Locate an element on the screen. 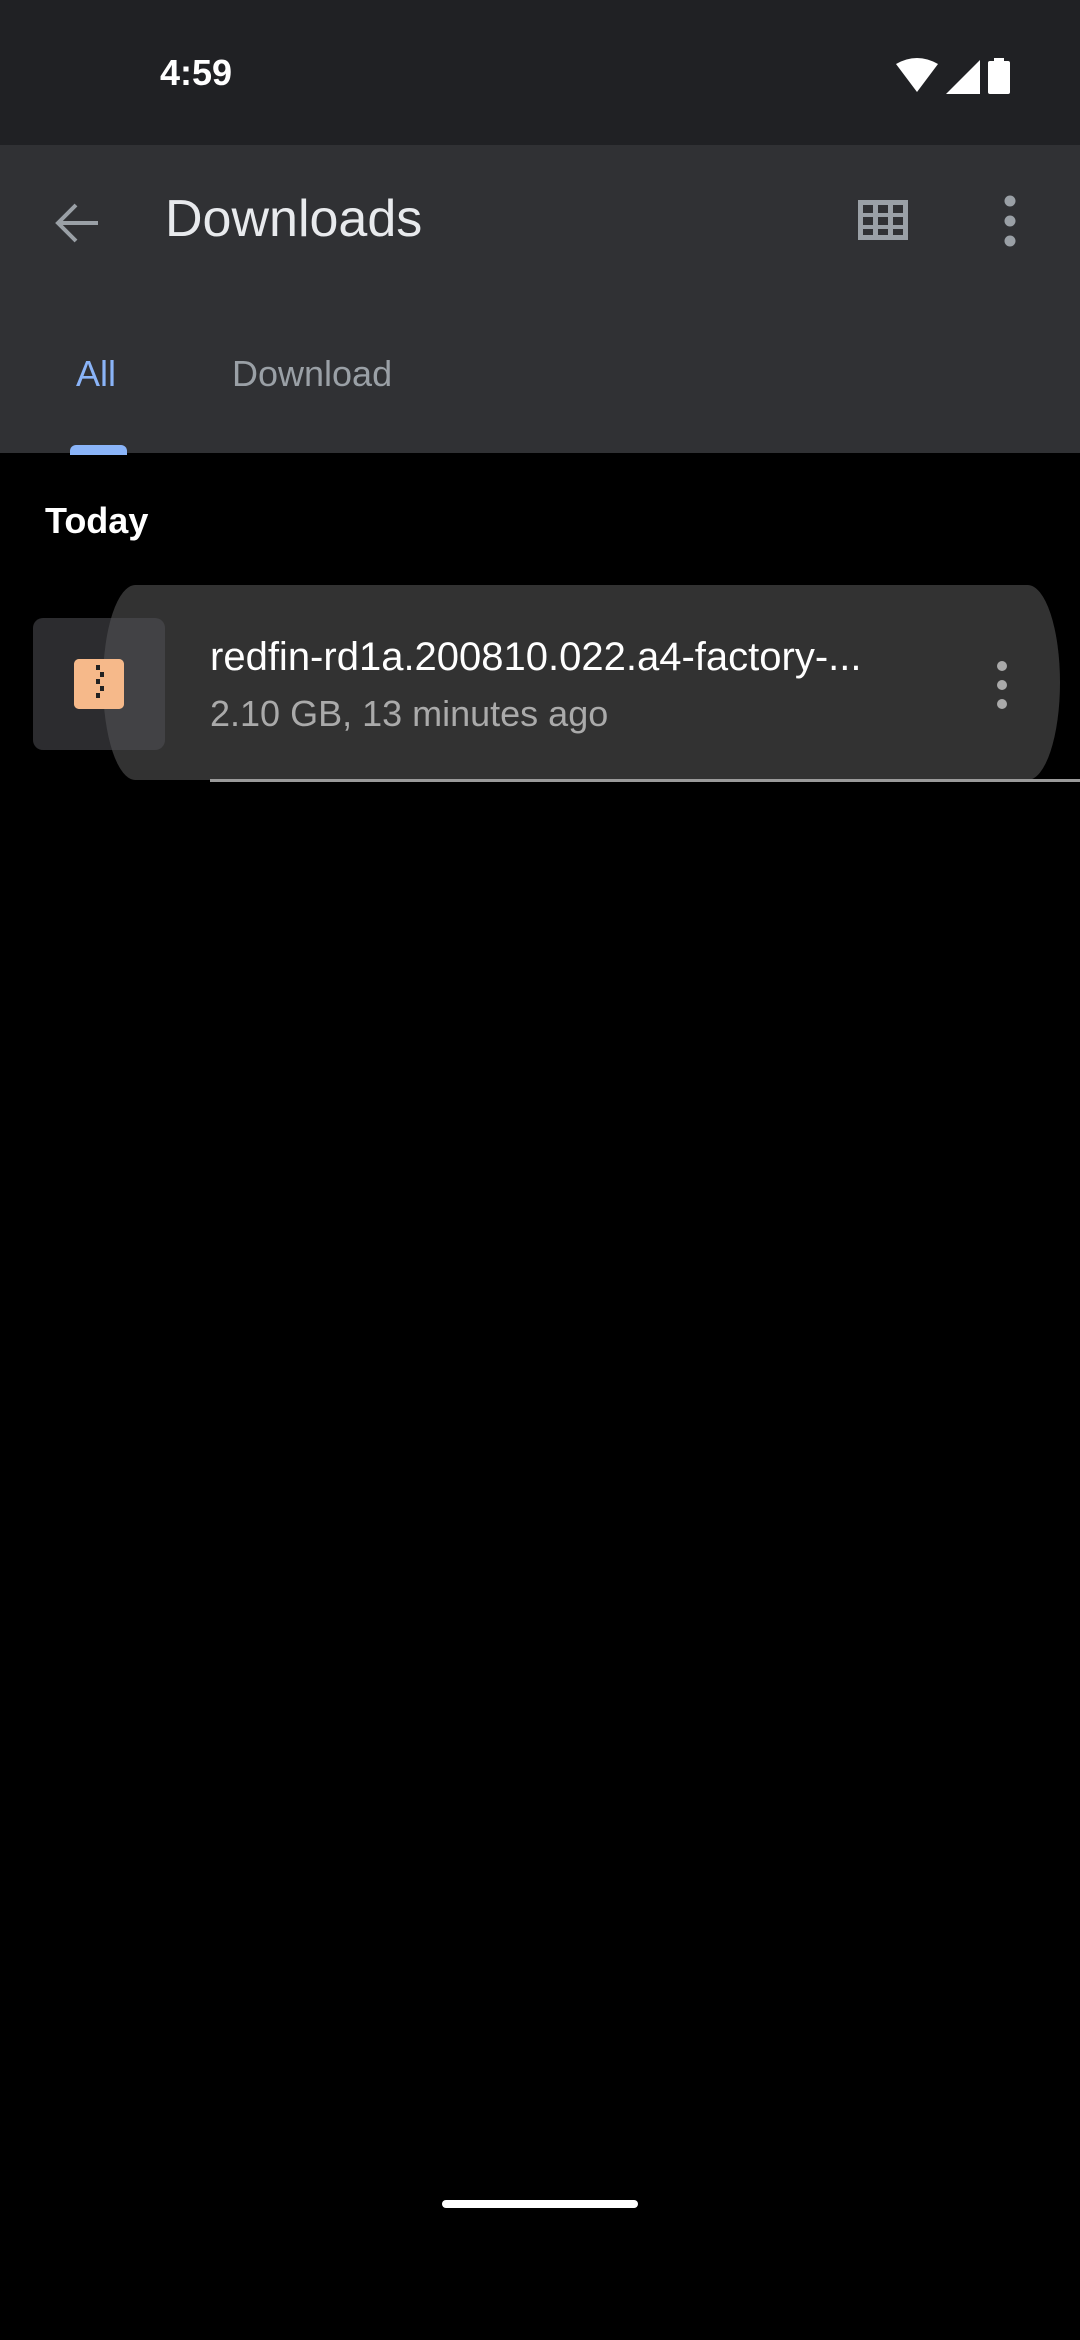 Image resolution: width=1080 pixels, height=2340 pixels. item-more-icon is located at coordinates (1002, 685).